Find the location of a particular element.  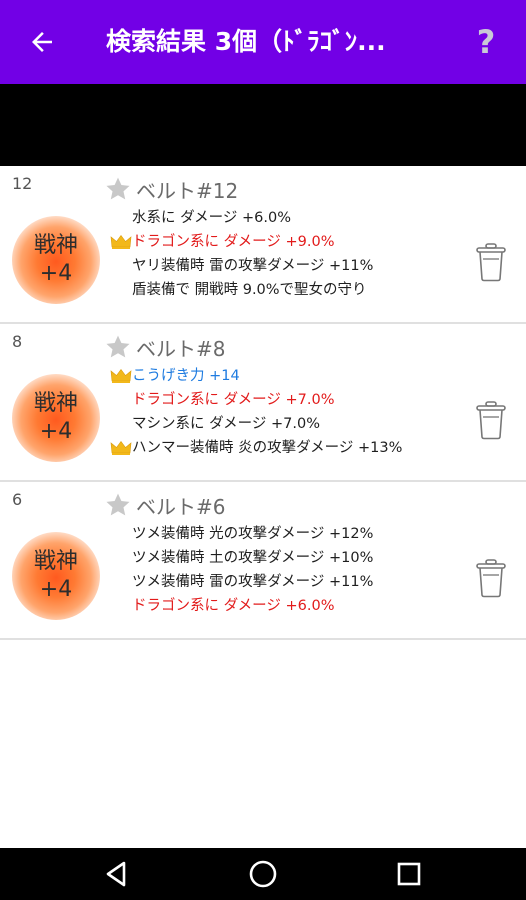

effect-line: 盾装備で 開戦時 9.0%で聖女の守り is located at coordinates (285, 290).